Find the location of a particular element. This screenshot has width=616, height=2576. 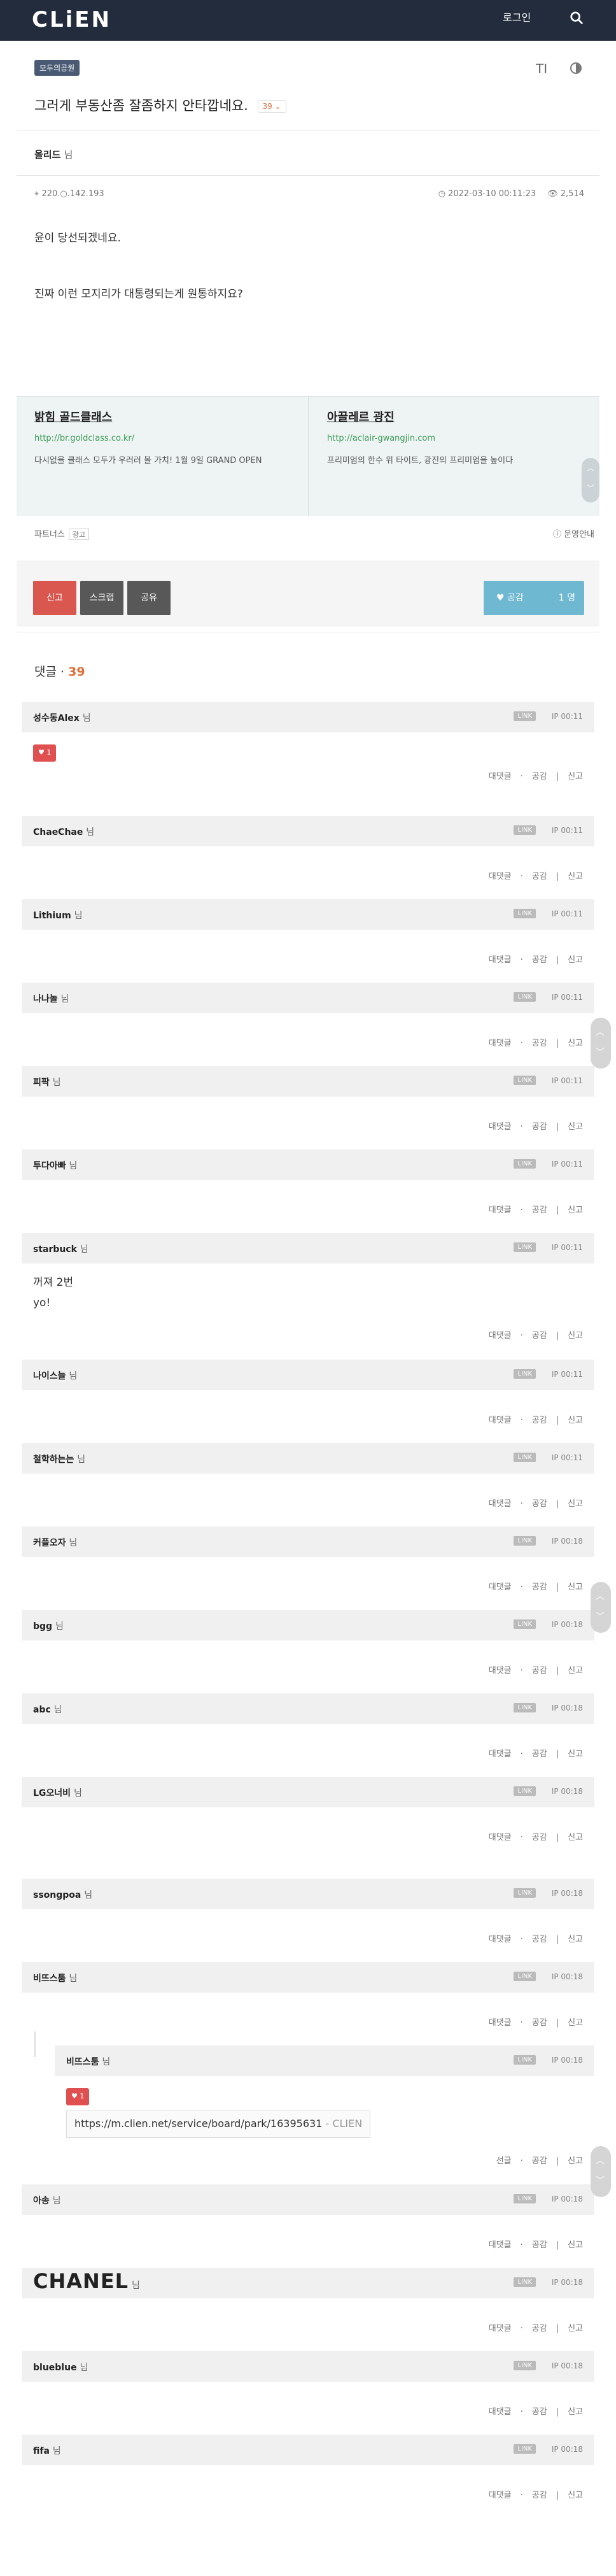

policy-link: ⓘ 운영안내 is located at coordinates (573, 533).